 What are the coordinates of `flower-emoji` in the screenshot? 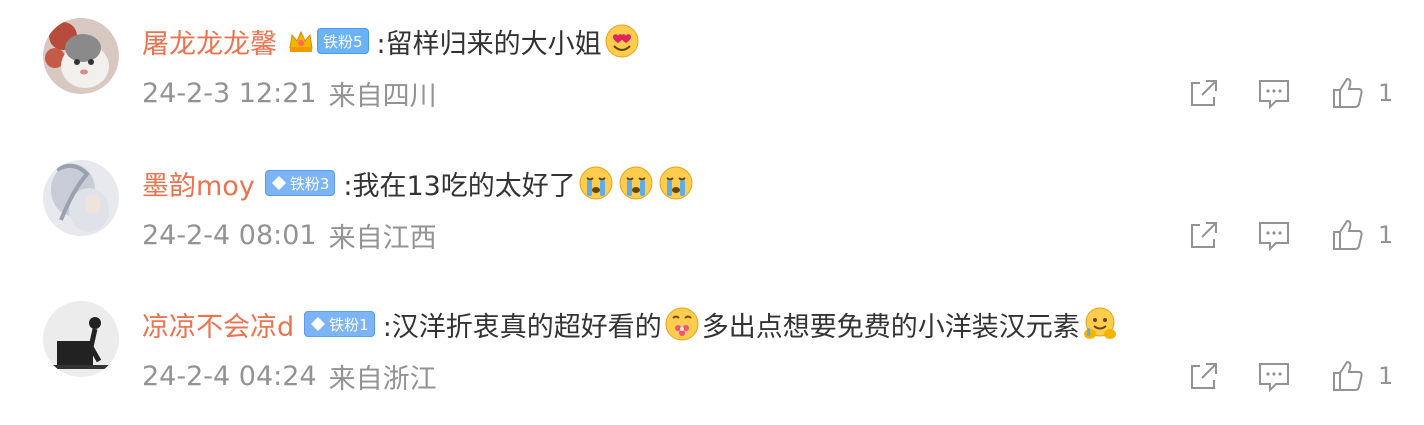 It's located at (682, 324).